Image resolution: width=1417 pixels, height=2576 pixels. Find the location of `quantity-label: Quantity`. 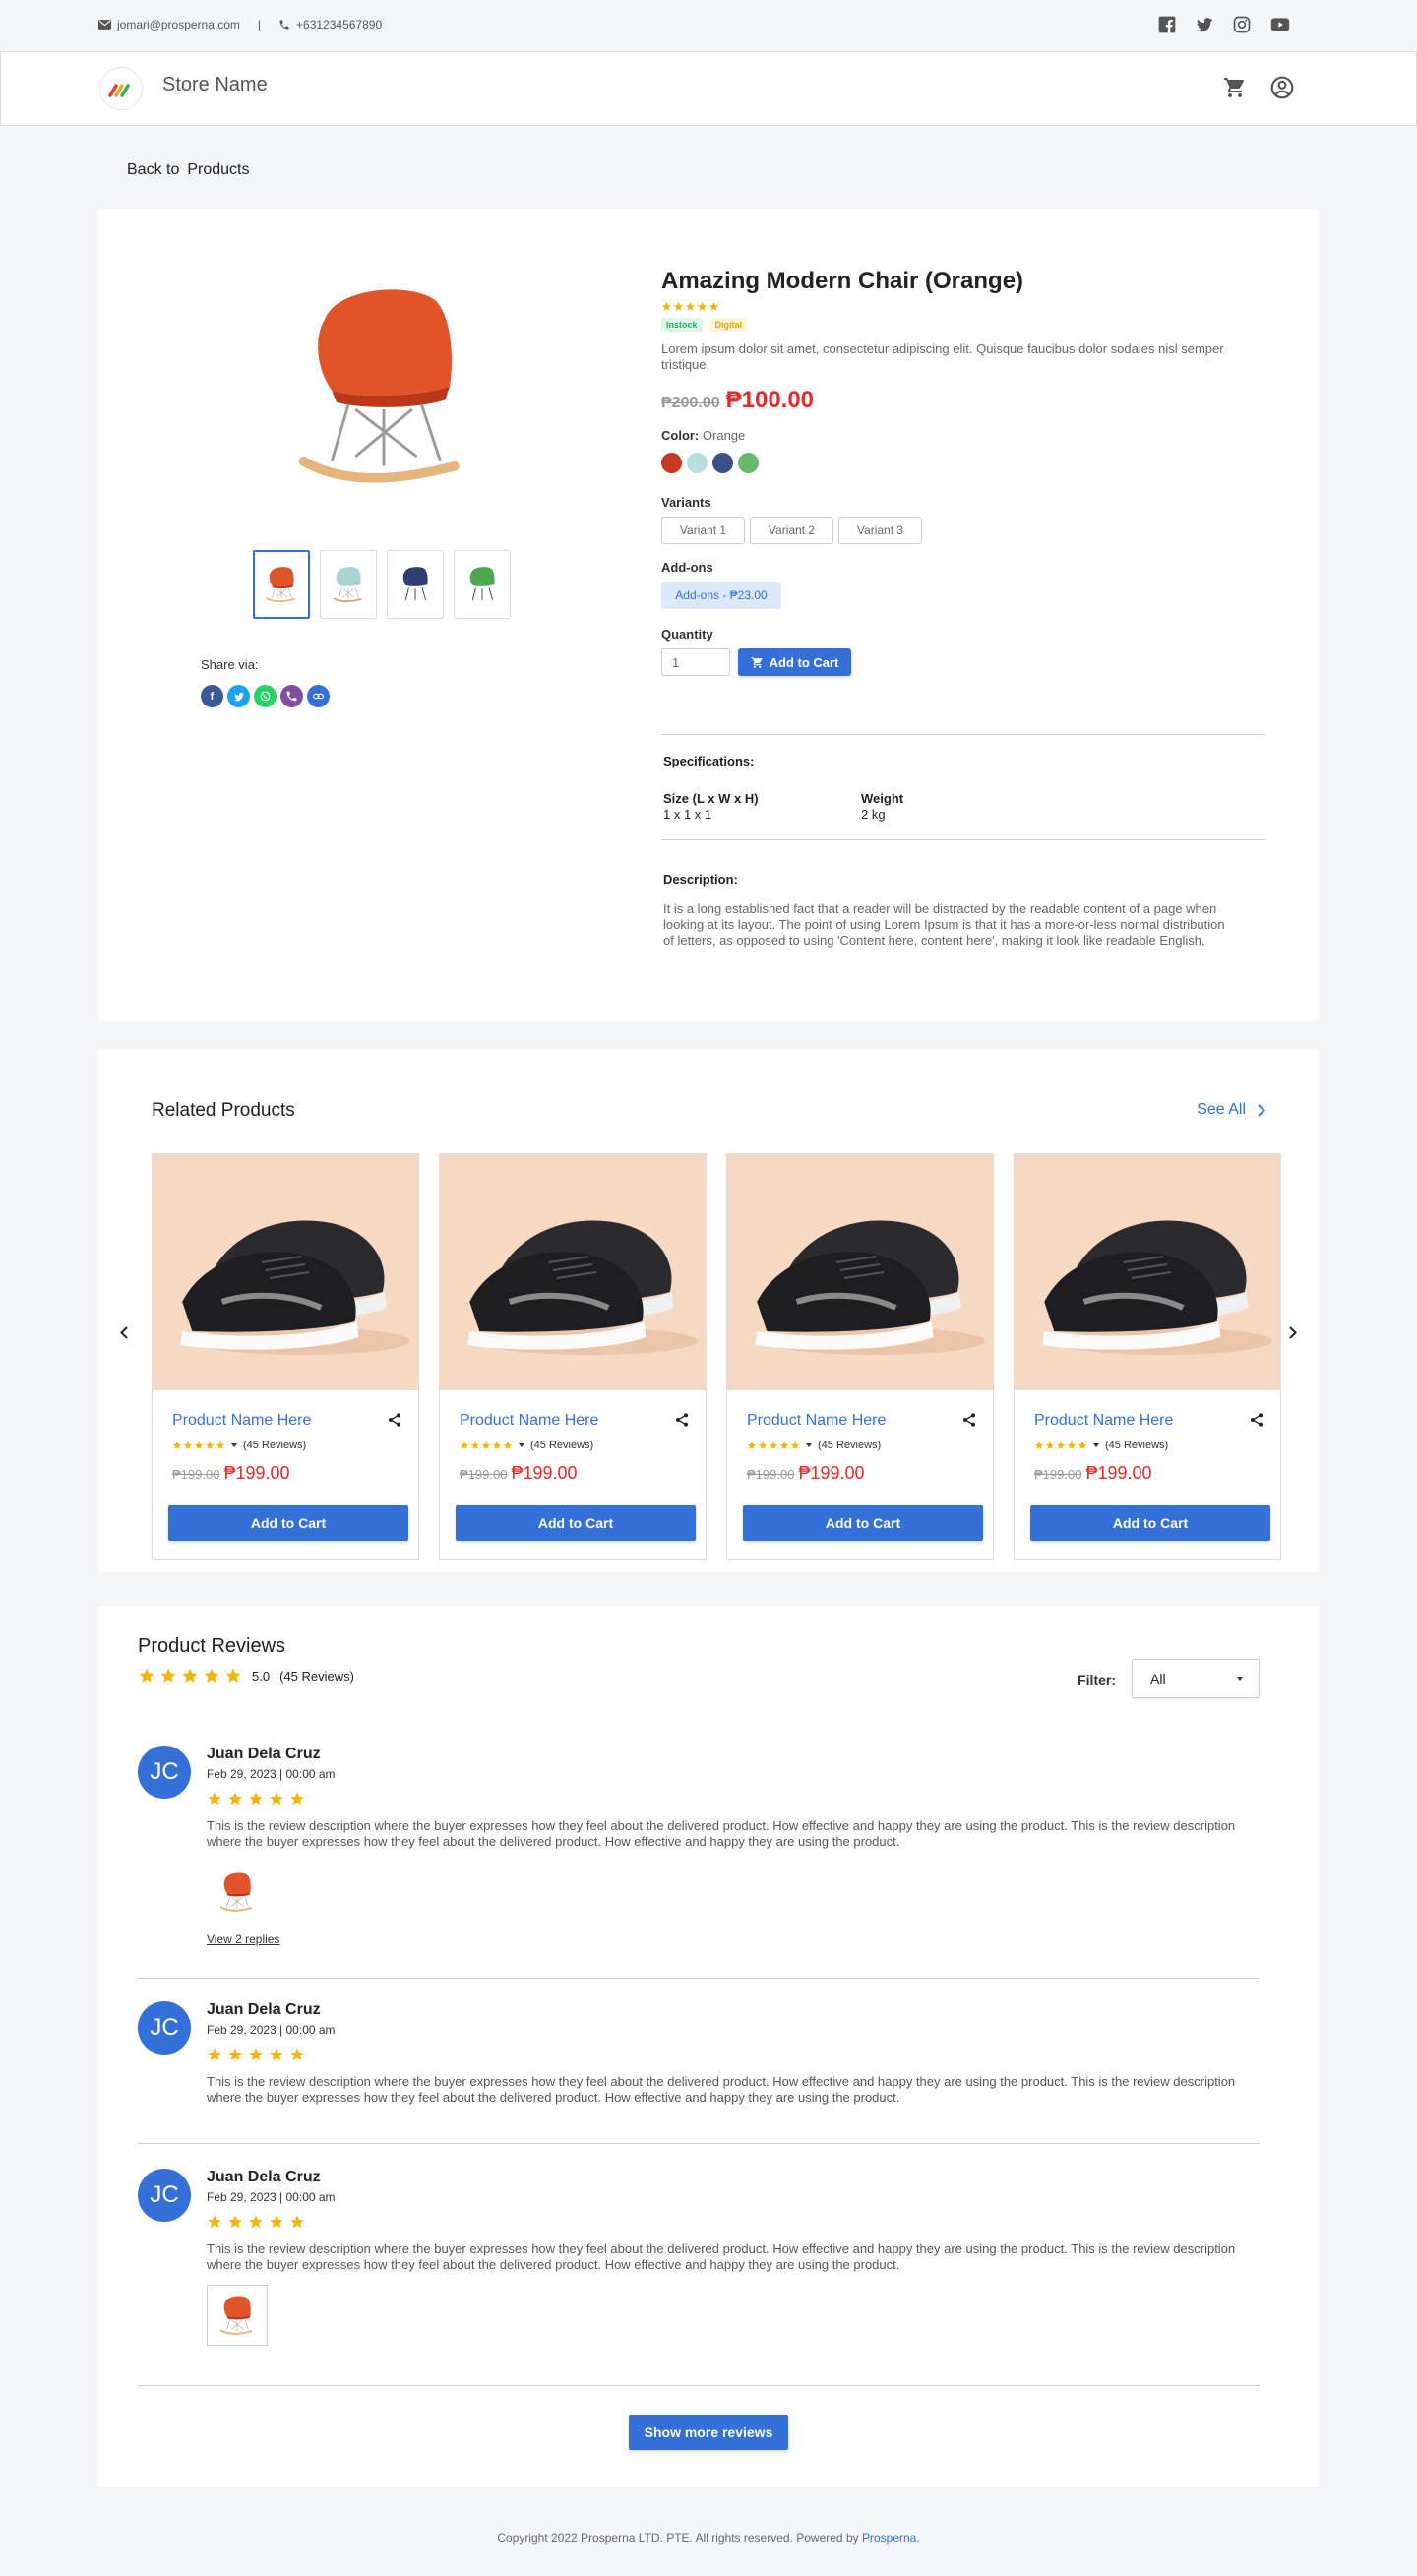

quantity-label: Quantity is located at coordinates (687, 634).